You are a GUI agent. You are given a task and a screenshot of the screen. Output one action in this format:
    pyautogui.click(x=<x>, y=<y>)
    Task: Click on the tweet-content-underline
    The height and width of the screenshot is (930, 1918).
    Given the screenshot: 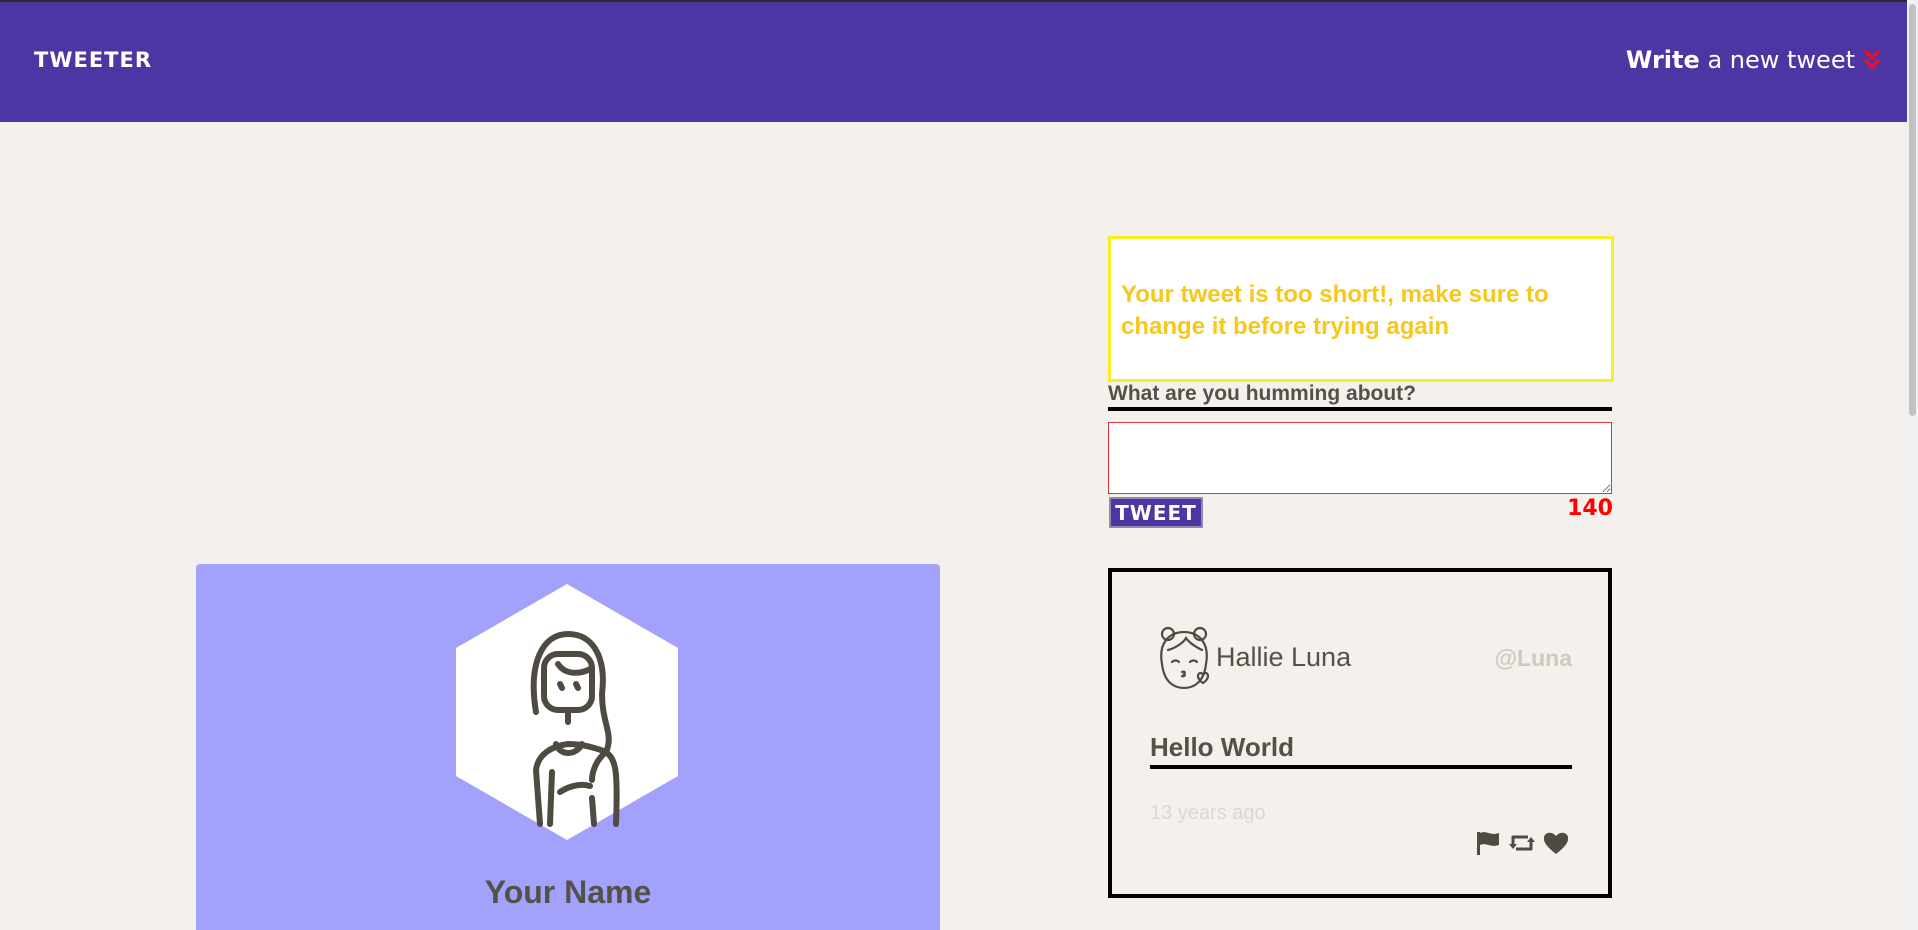 What is the action you would take?
    pyautogui.click(x=1361, y=767)
    